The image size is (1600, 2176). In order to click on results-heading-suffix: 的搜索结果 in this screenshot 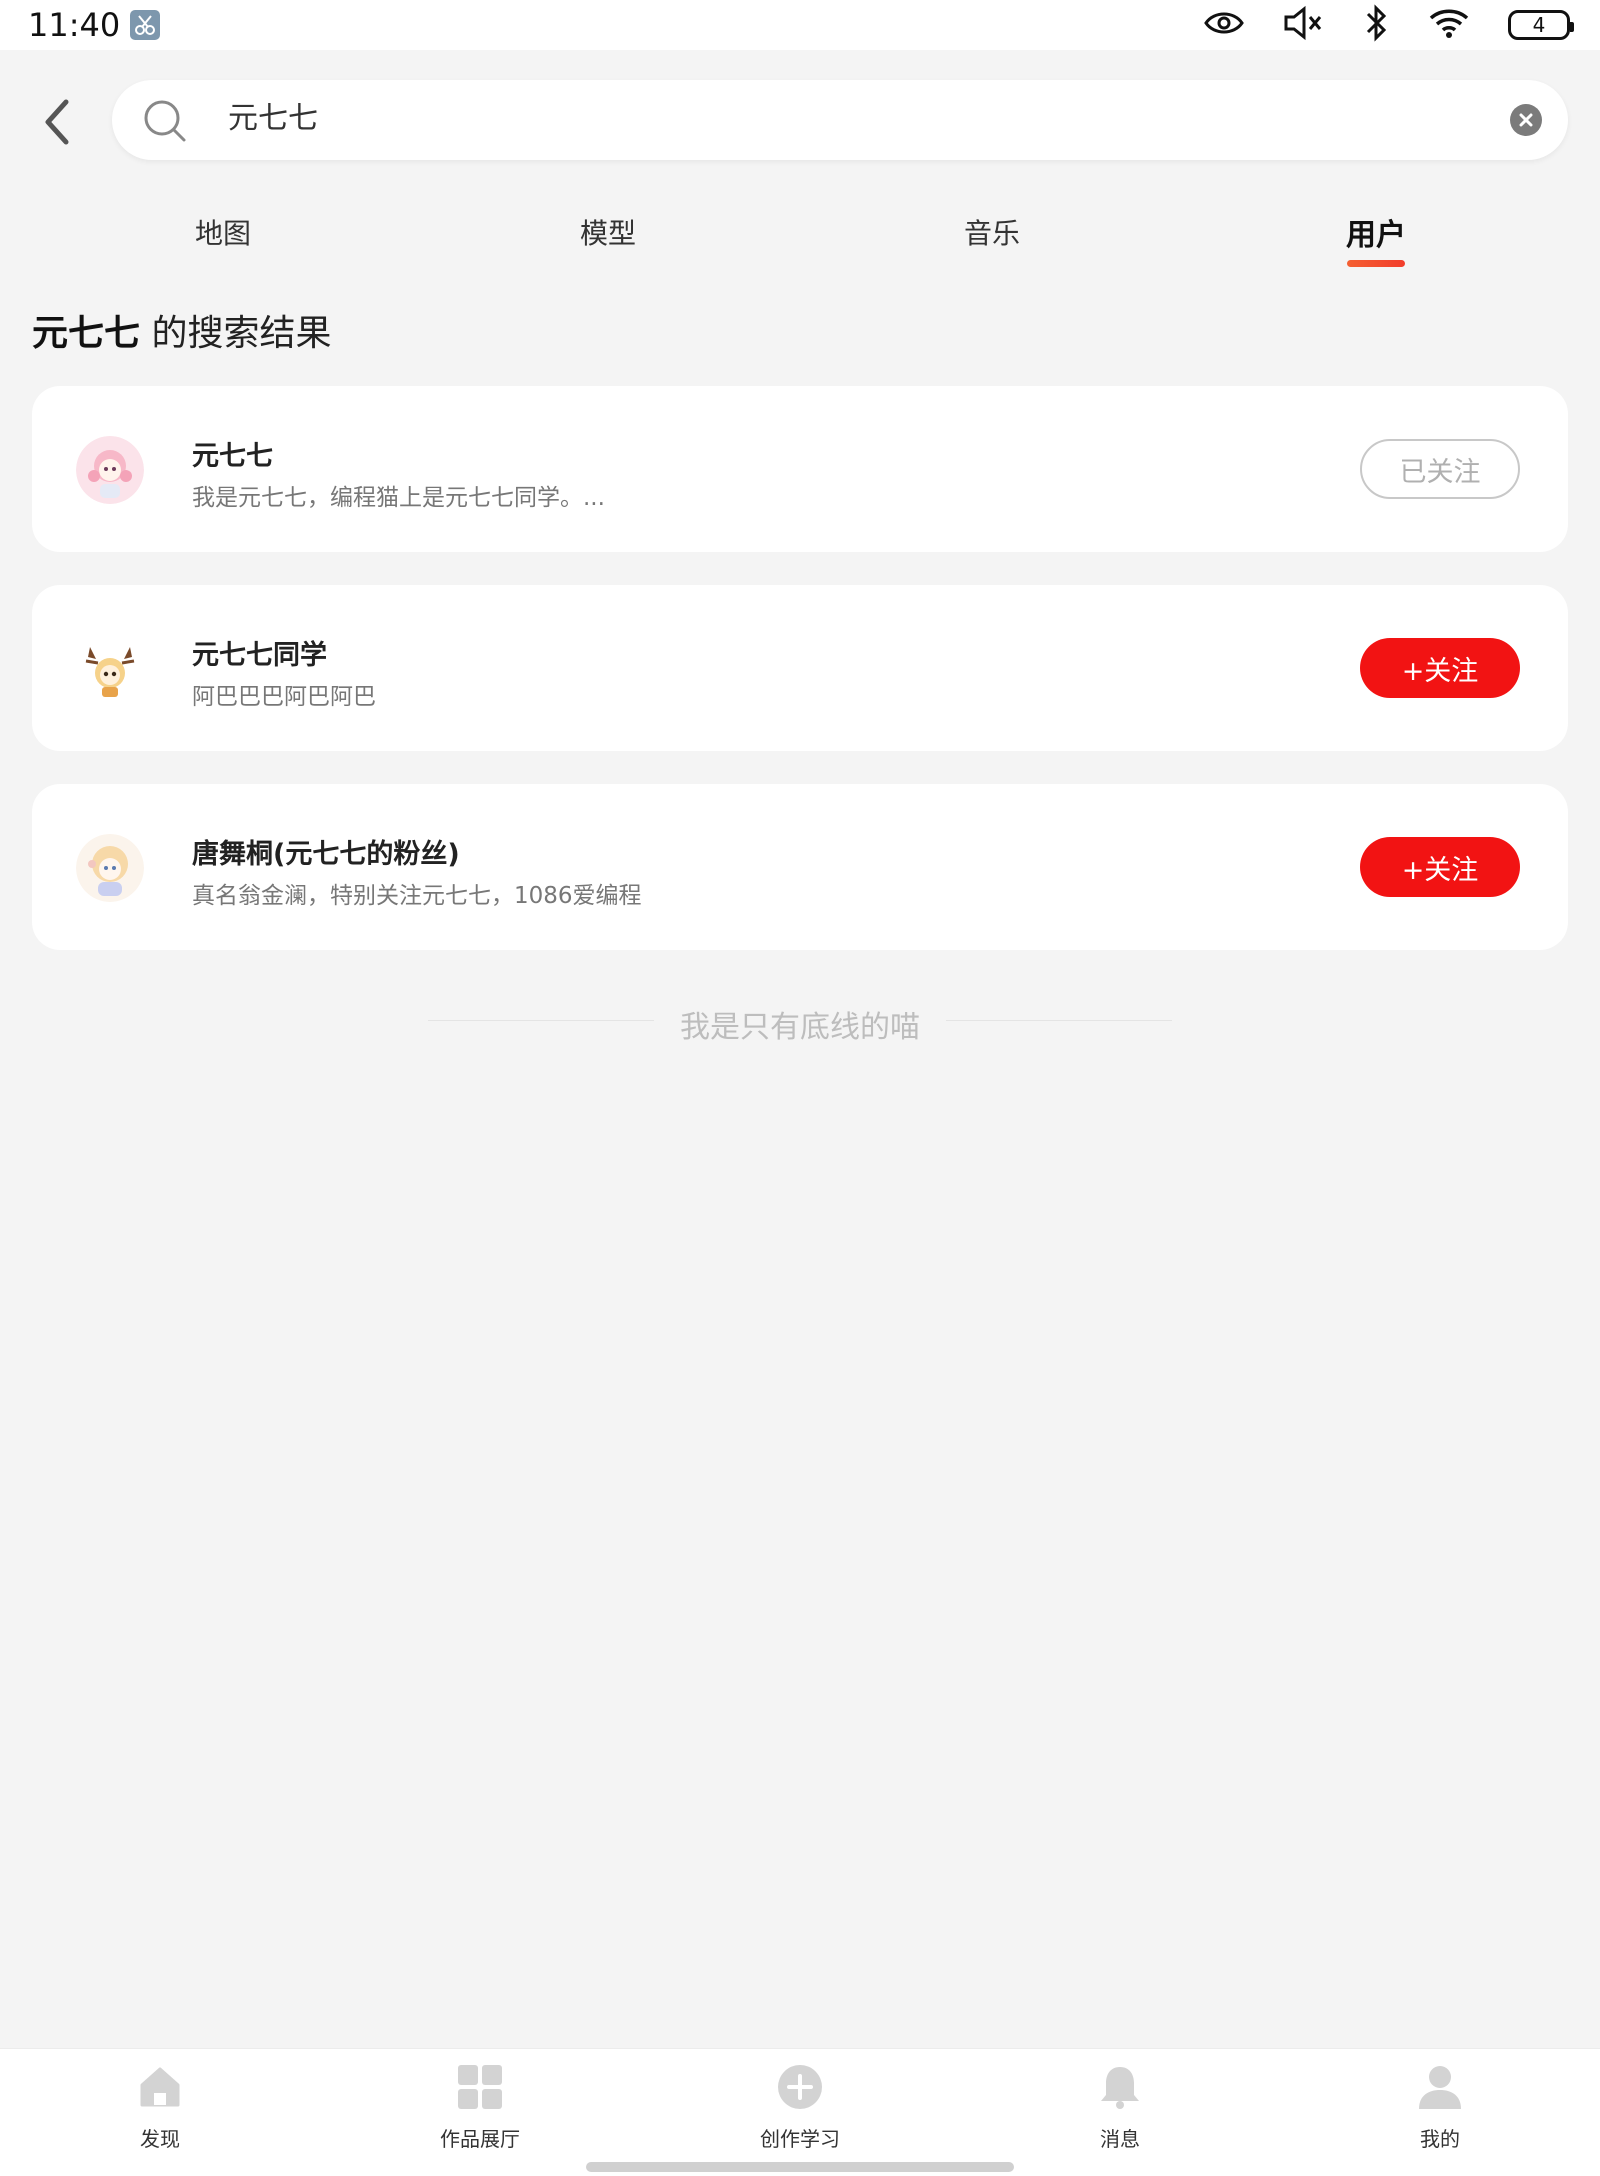, I will do `click(236, 333)`.